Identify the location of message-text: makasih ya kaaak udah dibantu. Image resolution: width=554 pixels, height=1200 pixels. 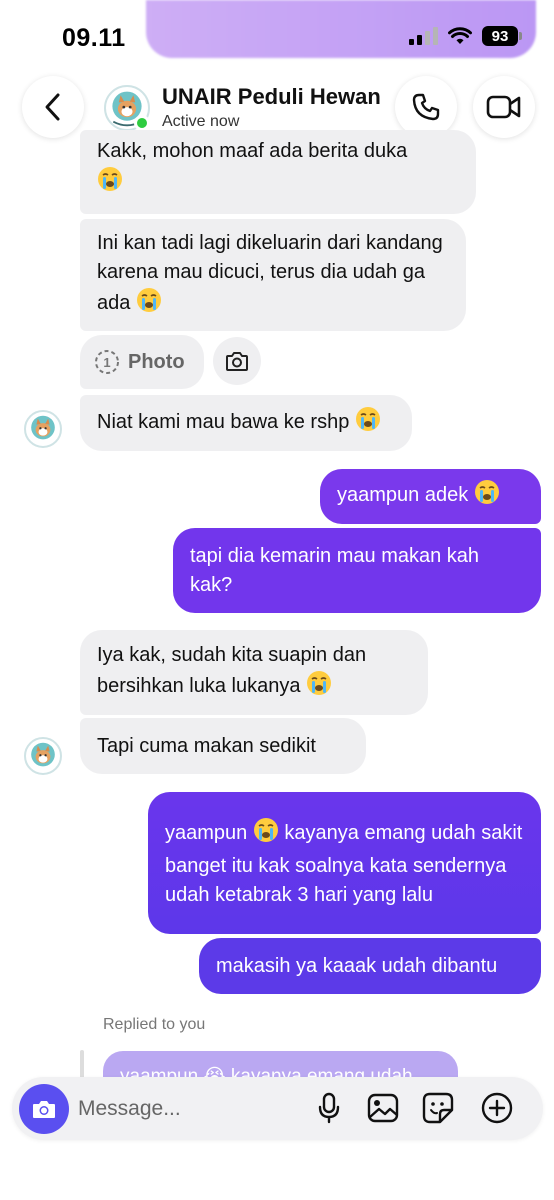
(357, 965).